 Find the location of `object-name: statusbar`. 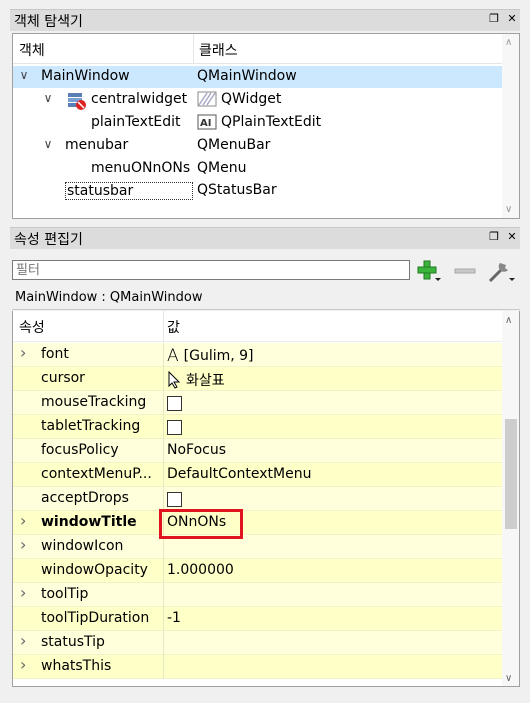

object-name: statusbar is located at coordinates (129, 191).